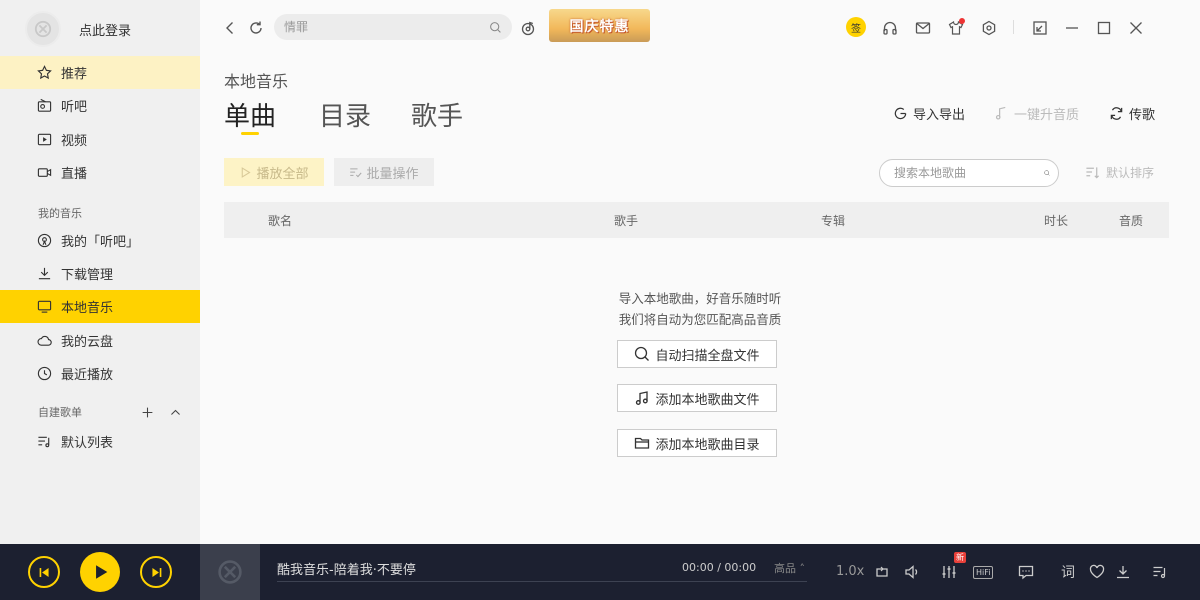  I want to click on sidebar-item-my-tingba: 我的「听吧」, so click(100, 240).